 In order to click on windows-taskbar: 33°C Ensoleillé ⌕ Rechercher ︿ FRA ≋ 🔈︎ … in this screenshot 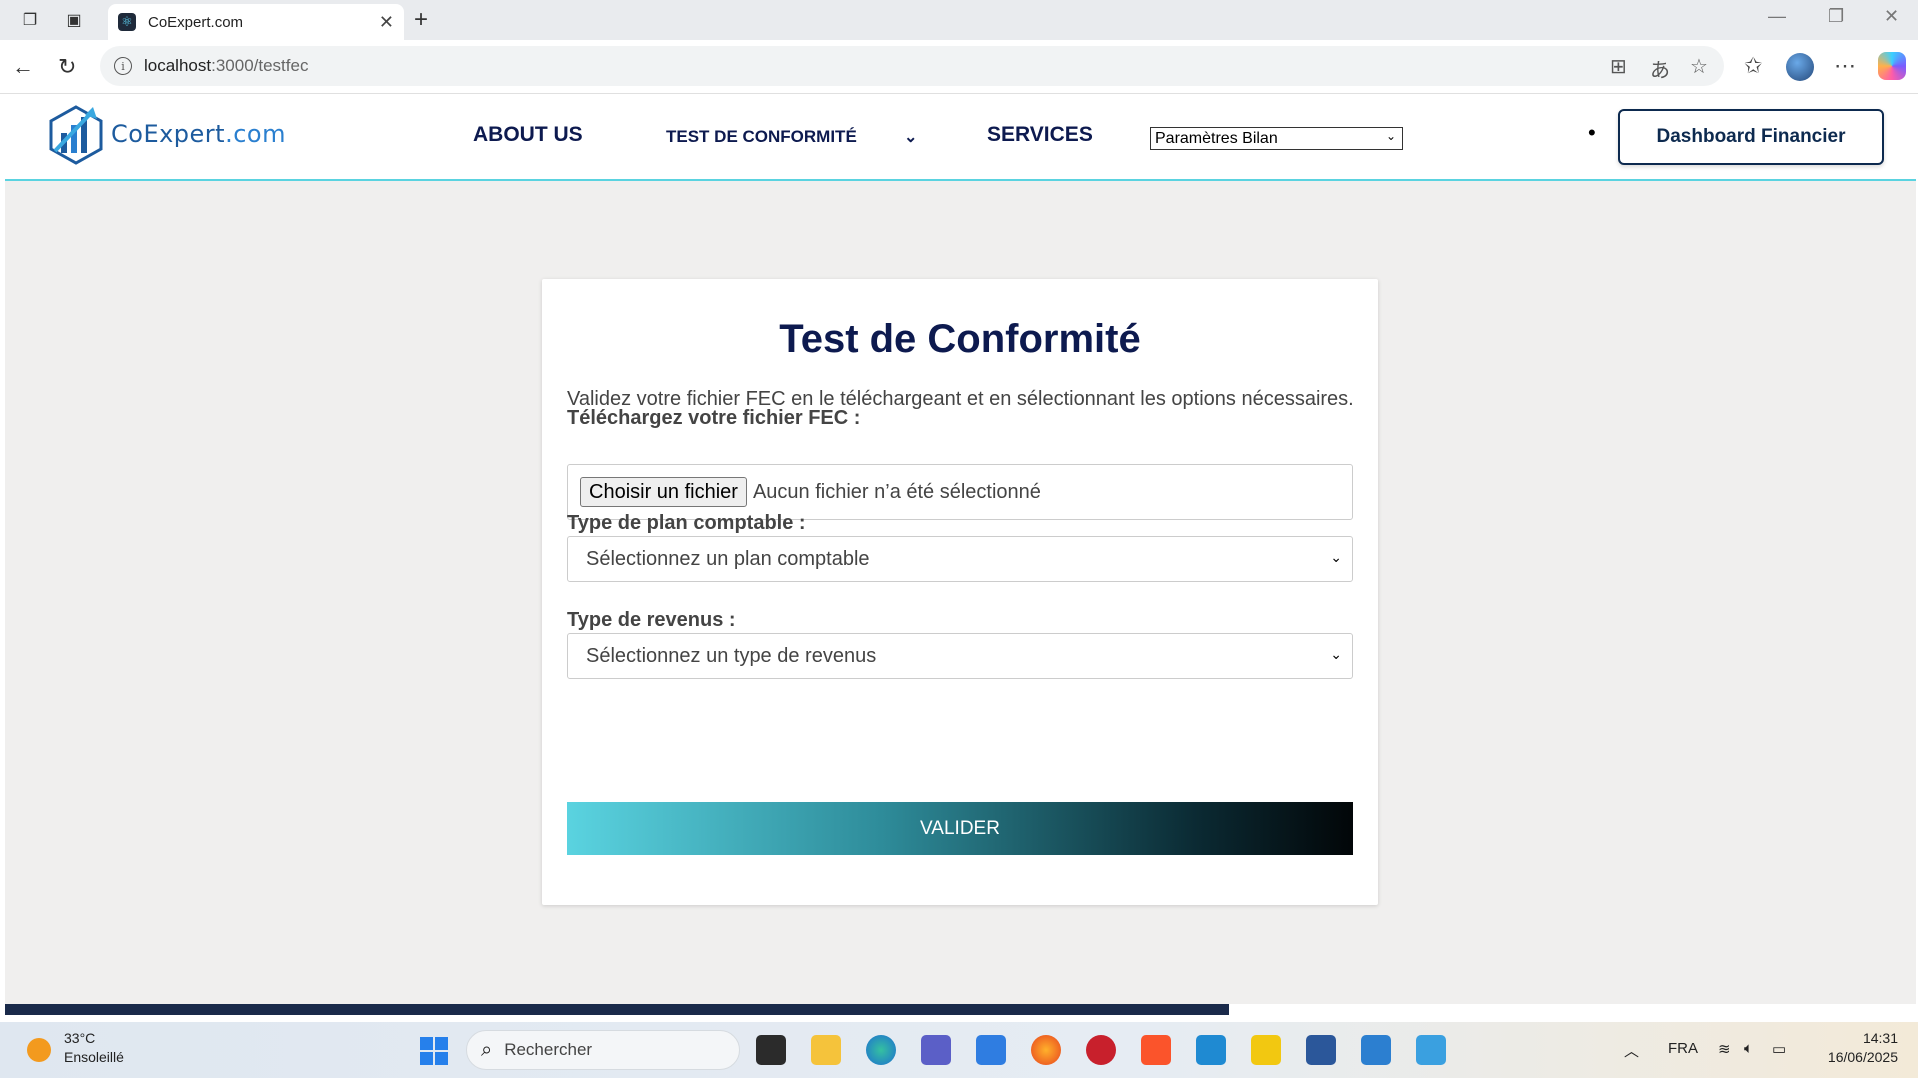, I will do `click(959, 1050)`.